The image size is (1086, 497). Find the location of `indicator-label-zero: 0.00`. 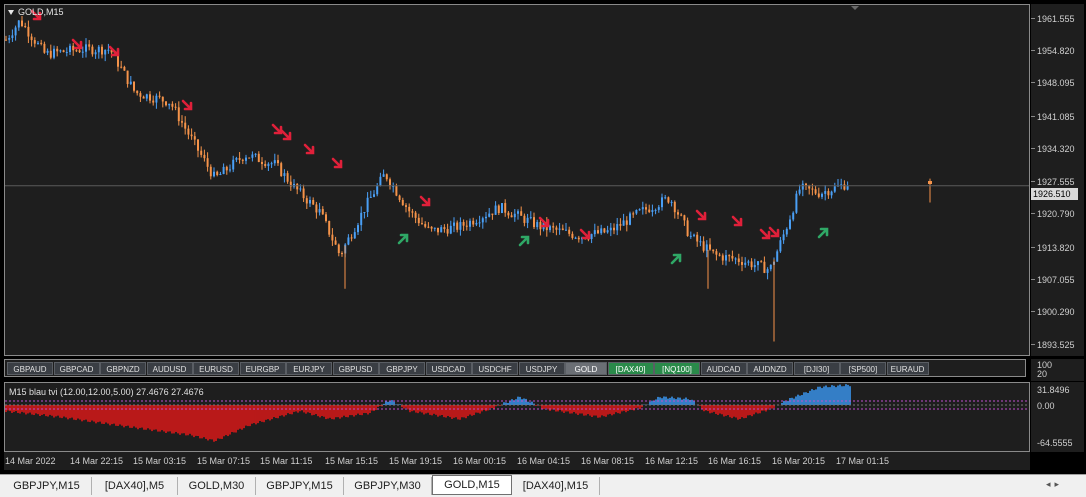

indicator-label-zero: 0.00 is located at coordinates (1046, 406).